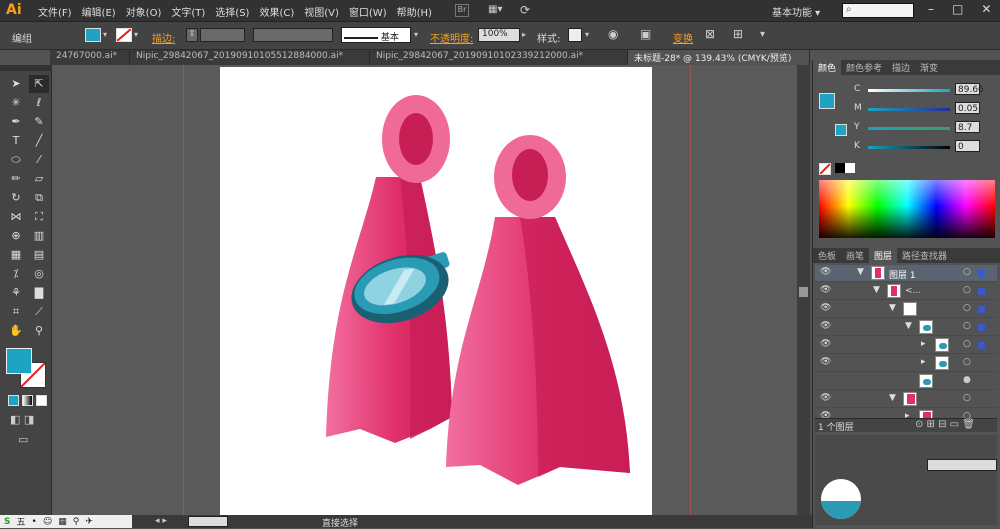  Describe the element at coordinates (945, 424) in the screenshot. I see `layers-footer-icons: ⊙ ⊞ ⊟ ▭ 🗑` at that location.